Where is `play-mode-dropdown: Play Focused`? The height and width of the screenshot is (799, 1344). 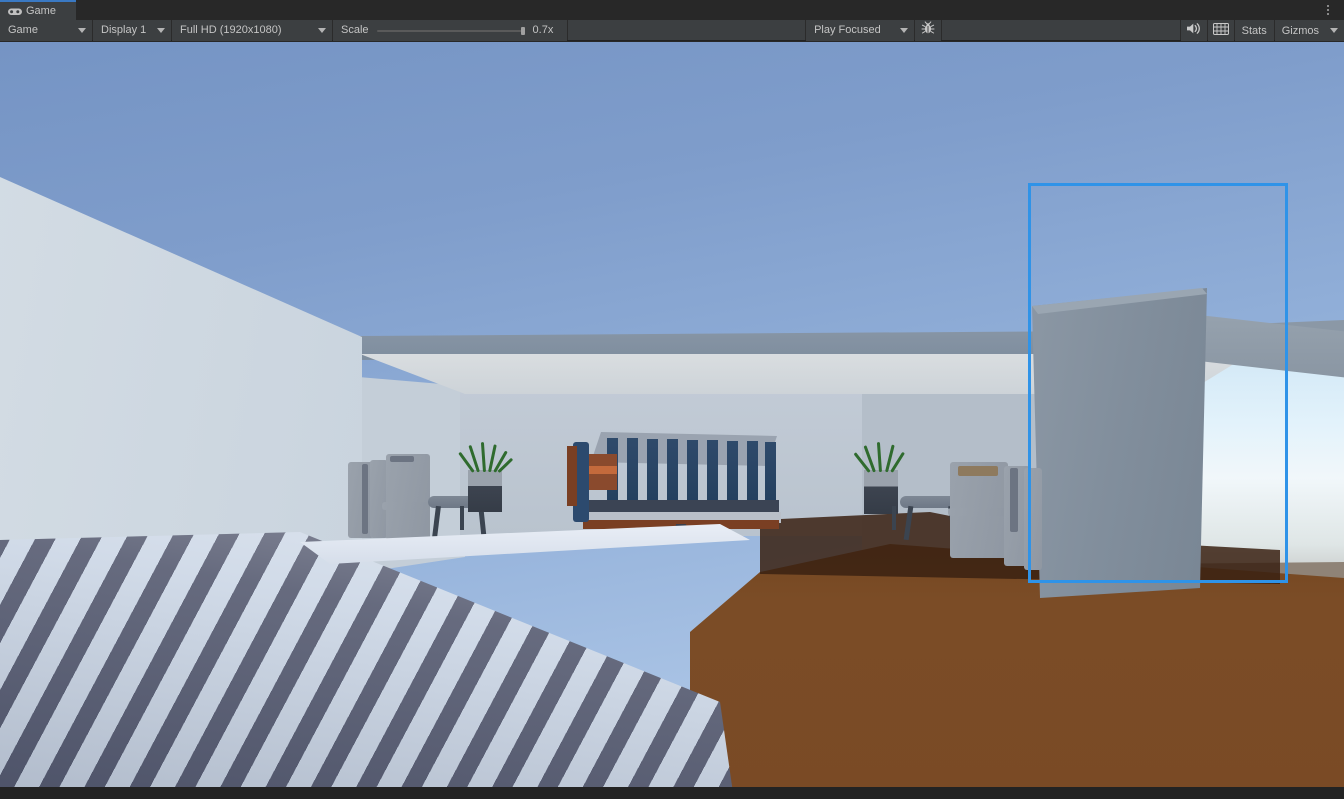 play-mode-dropdown: Play Focused is located at coordinates (860, 30).